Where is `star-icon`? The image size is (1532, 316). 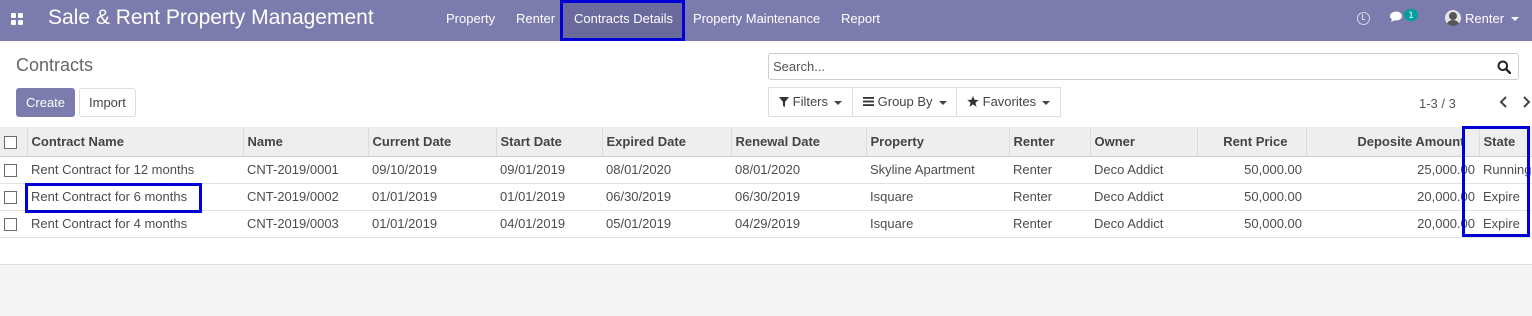
star-icon is located at coordinates (973, 101).